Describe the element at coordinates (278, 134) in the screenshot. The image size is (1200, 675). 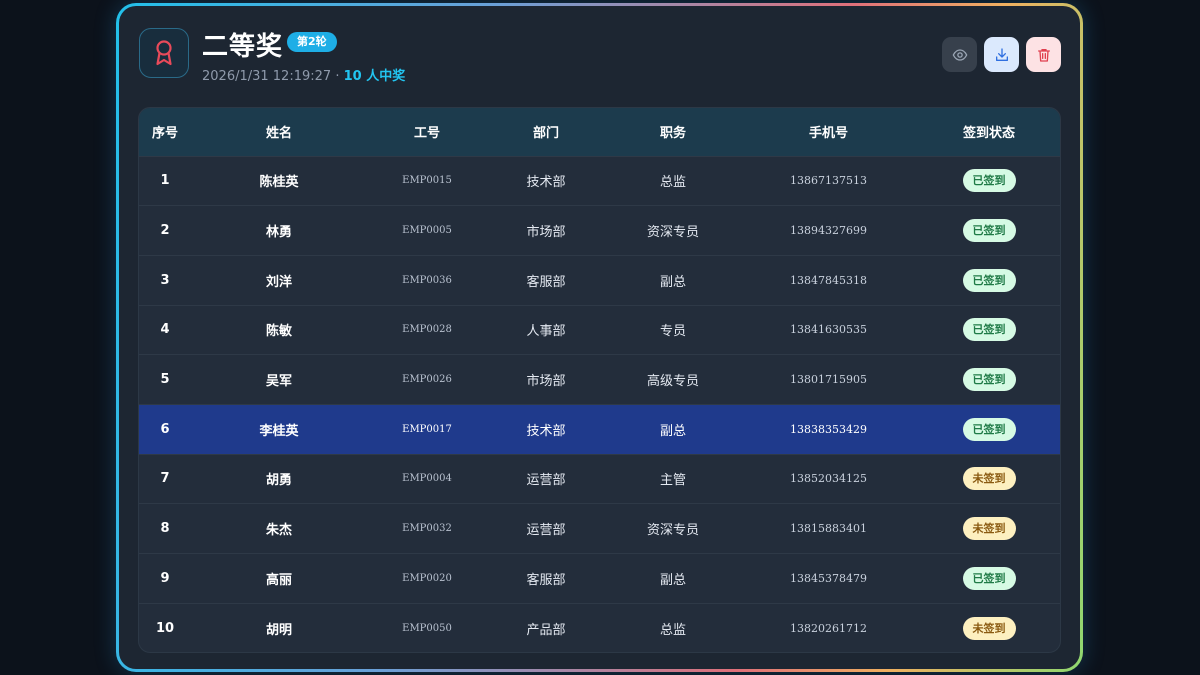
I see `column-header-name: 姓名` at that location.